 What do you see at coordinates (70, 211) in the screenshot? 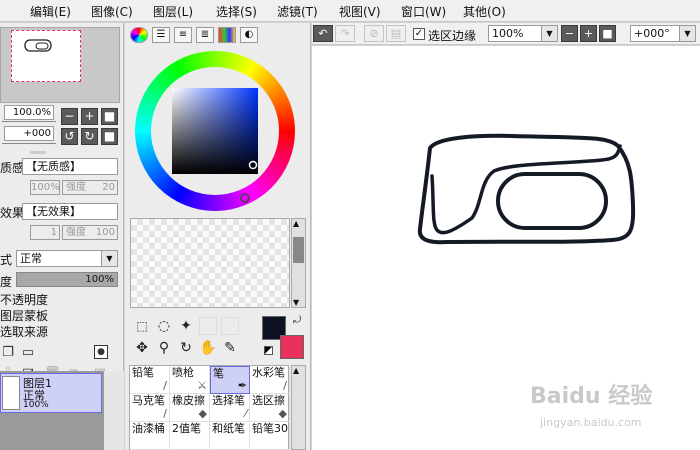
I see `effect-dropdown: 【无效果】` at bounding box center [70, 211].